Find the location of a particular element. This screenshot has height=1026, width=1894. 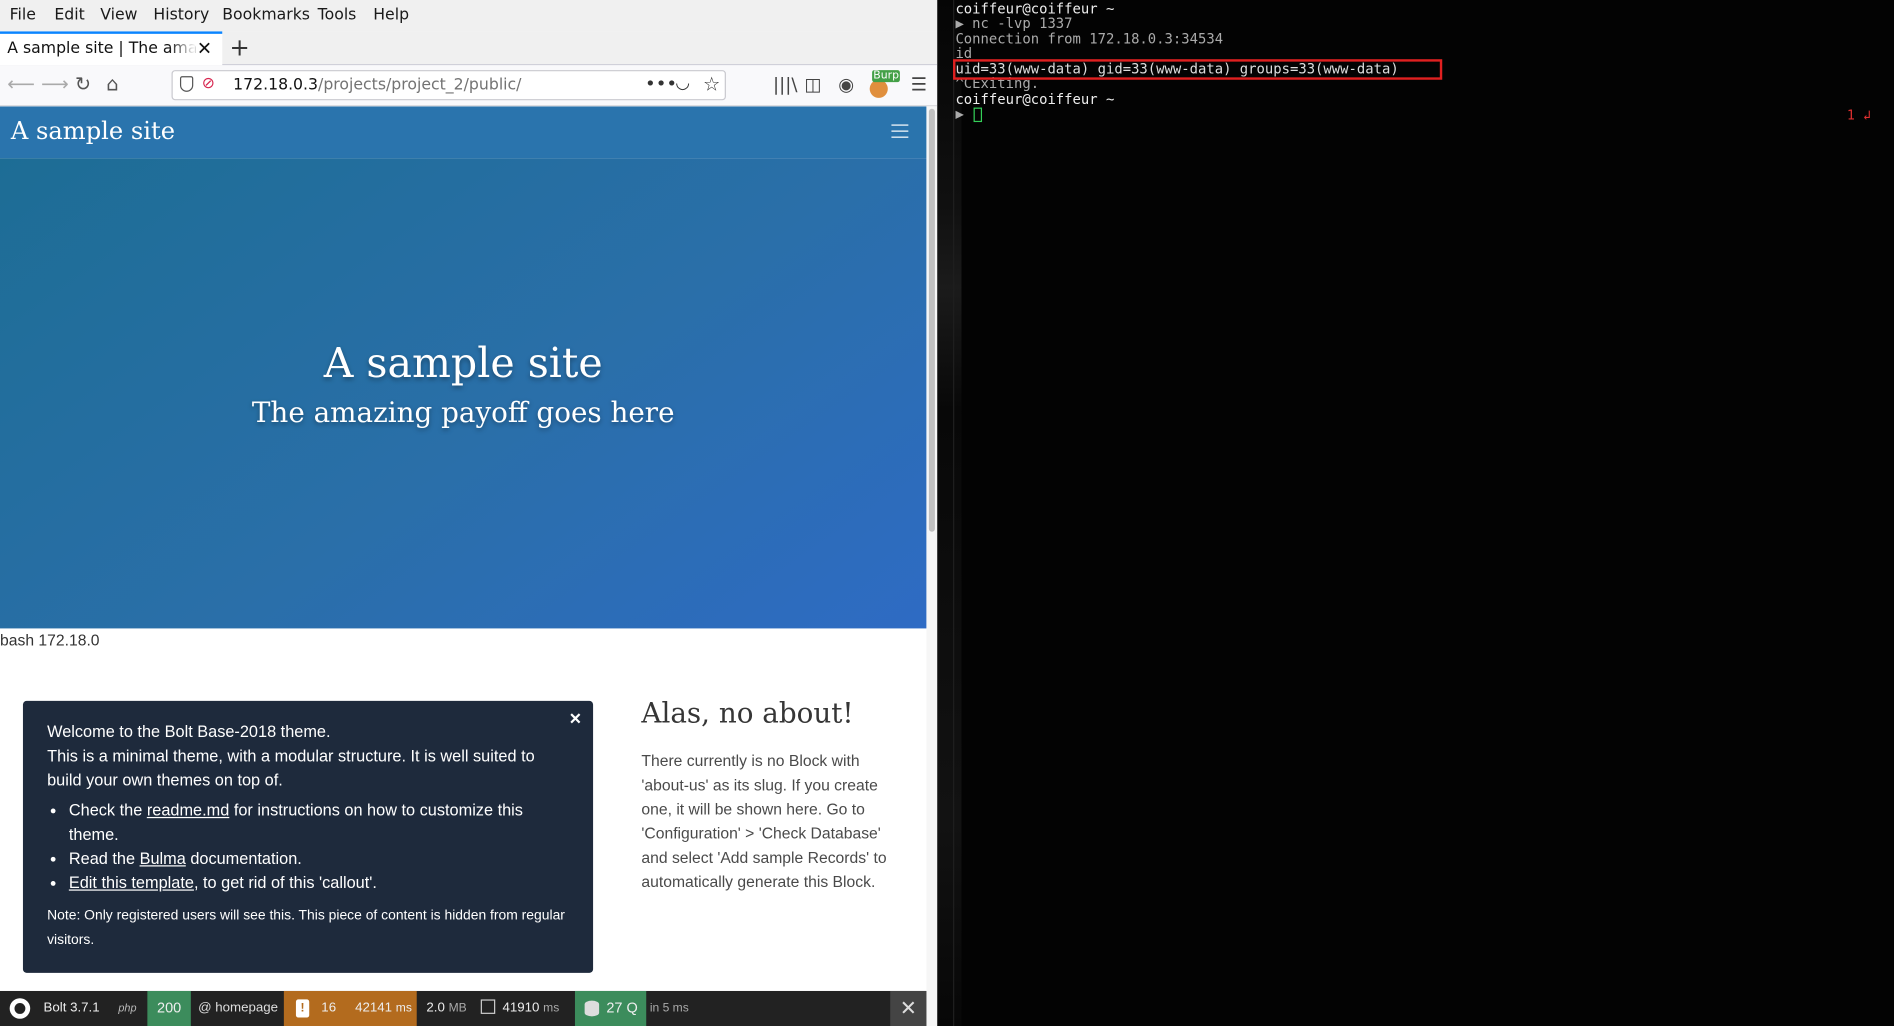

highlight-box is located at coordinates (1198, 69).